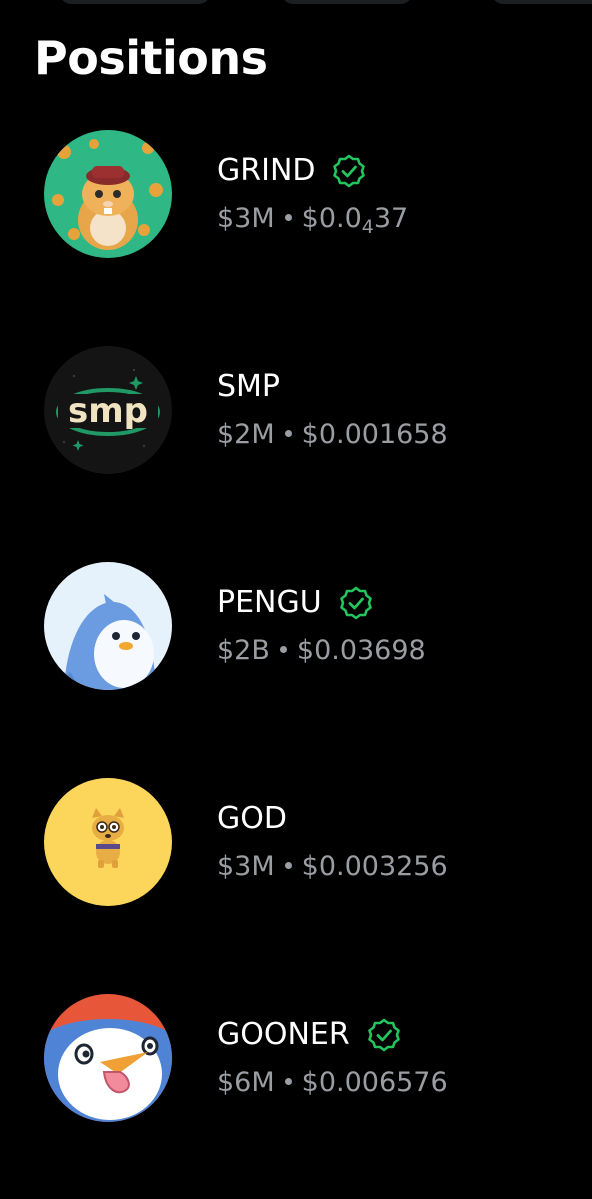 The width and height of the screenshot is (592, 1199). I want to click on token-name-row: PENGU, so click(295, 603).